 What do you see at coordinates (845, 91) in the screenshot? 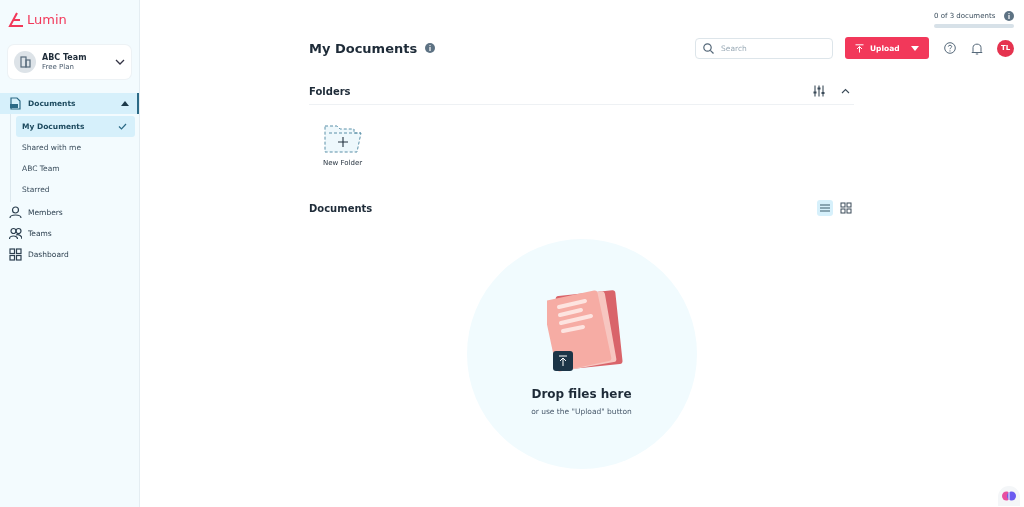
I see `chevron-up-icon` at bounding box center [845, 91].